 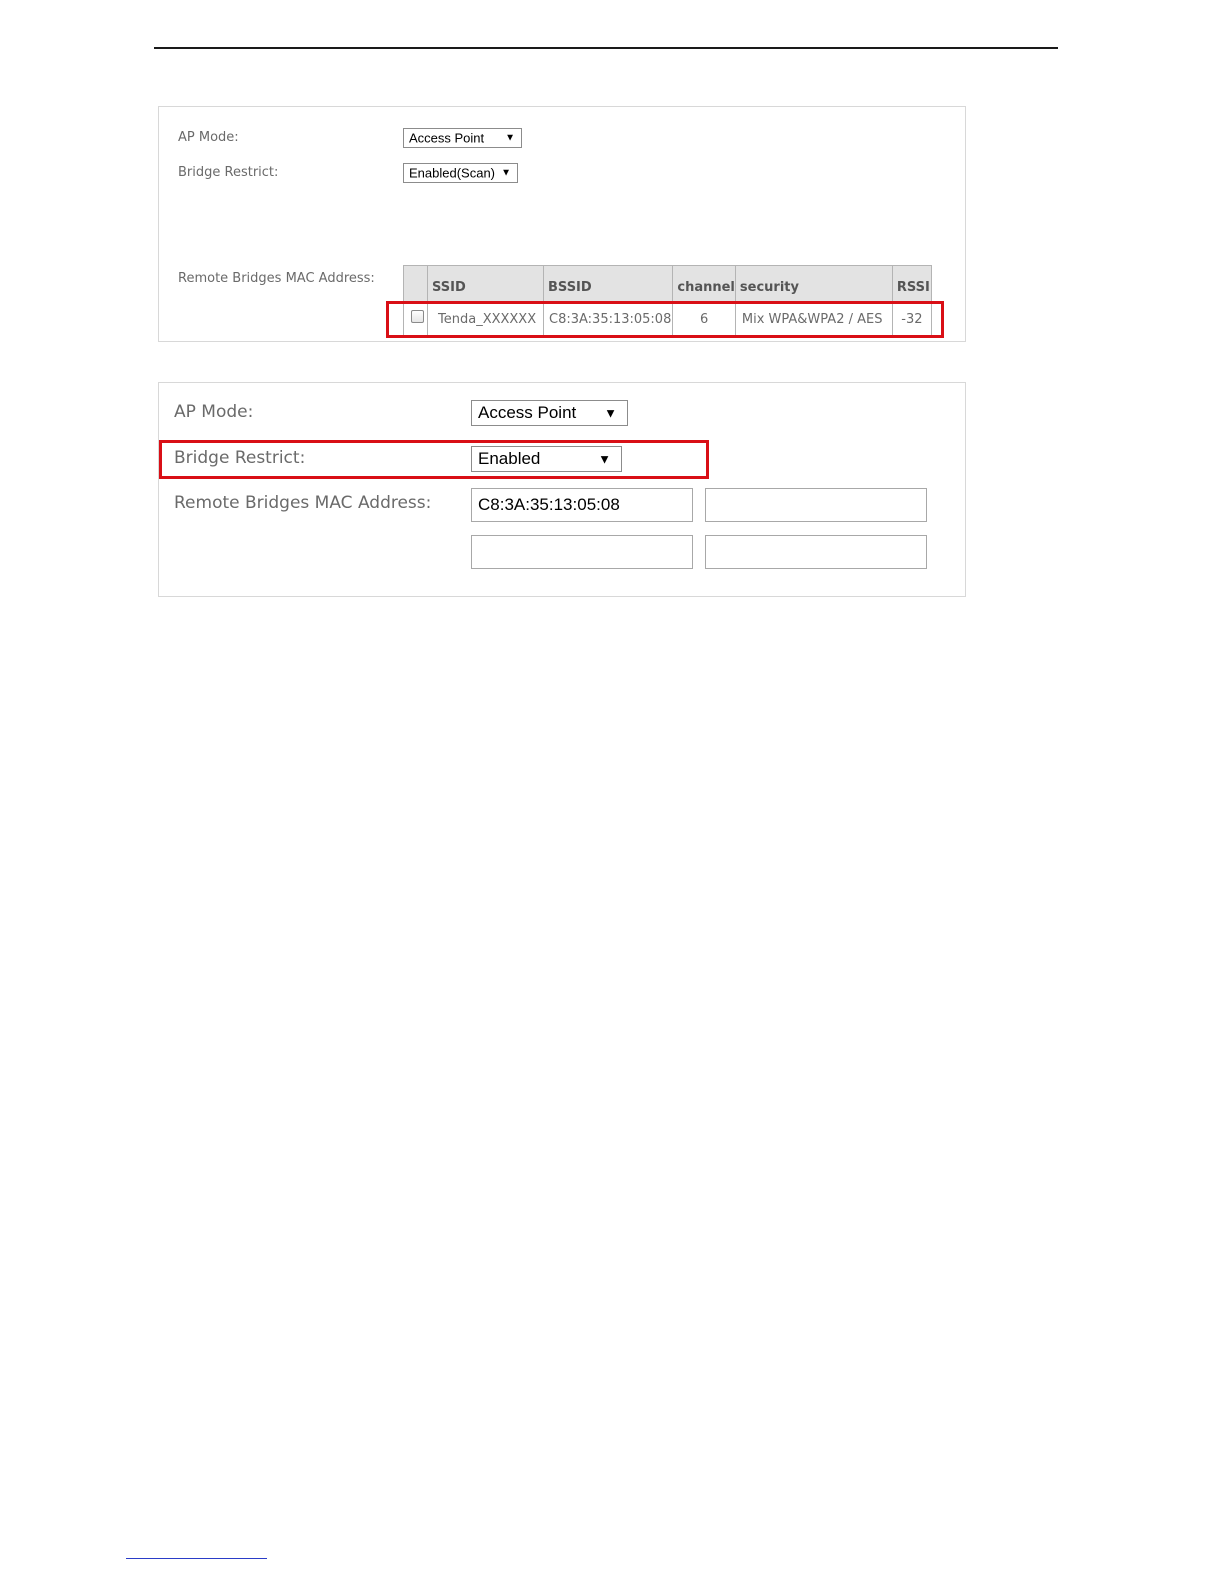 I want to click on footer-rule, so click(x=196, y=1558).